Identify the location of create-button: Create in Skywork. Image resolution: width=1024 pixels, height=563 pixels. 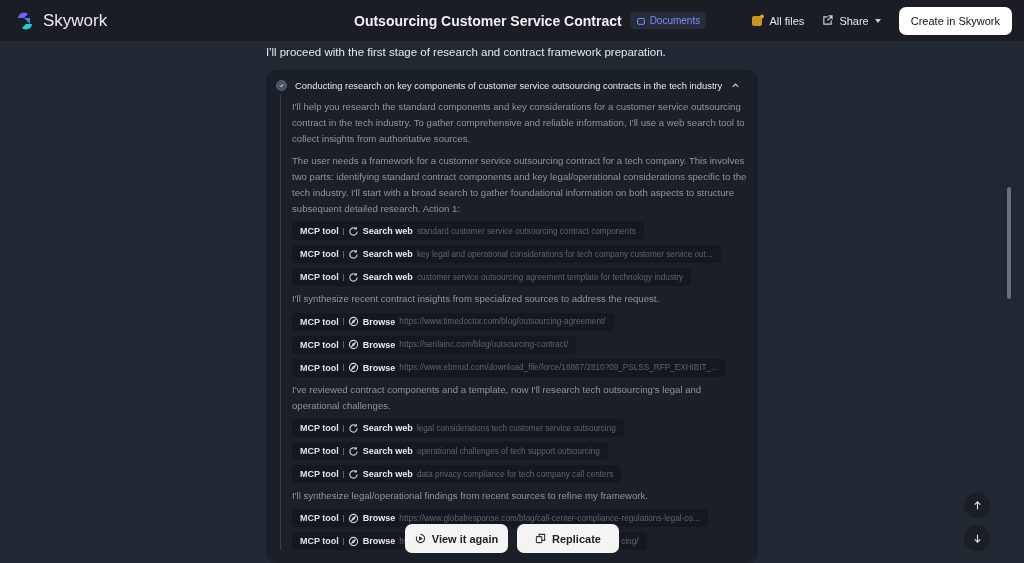
(955, 20).